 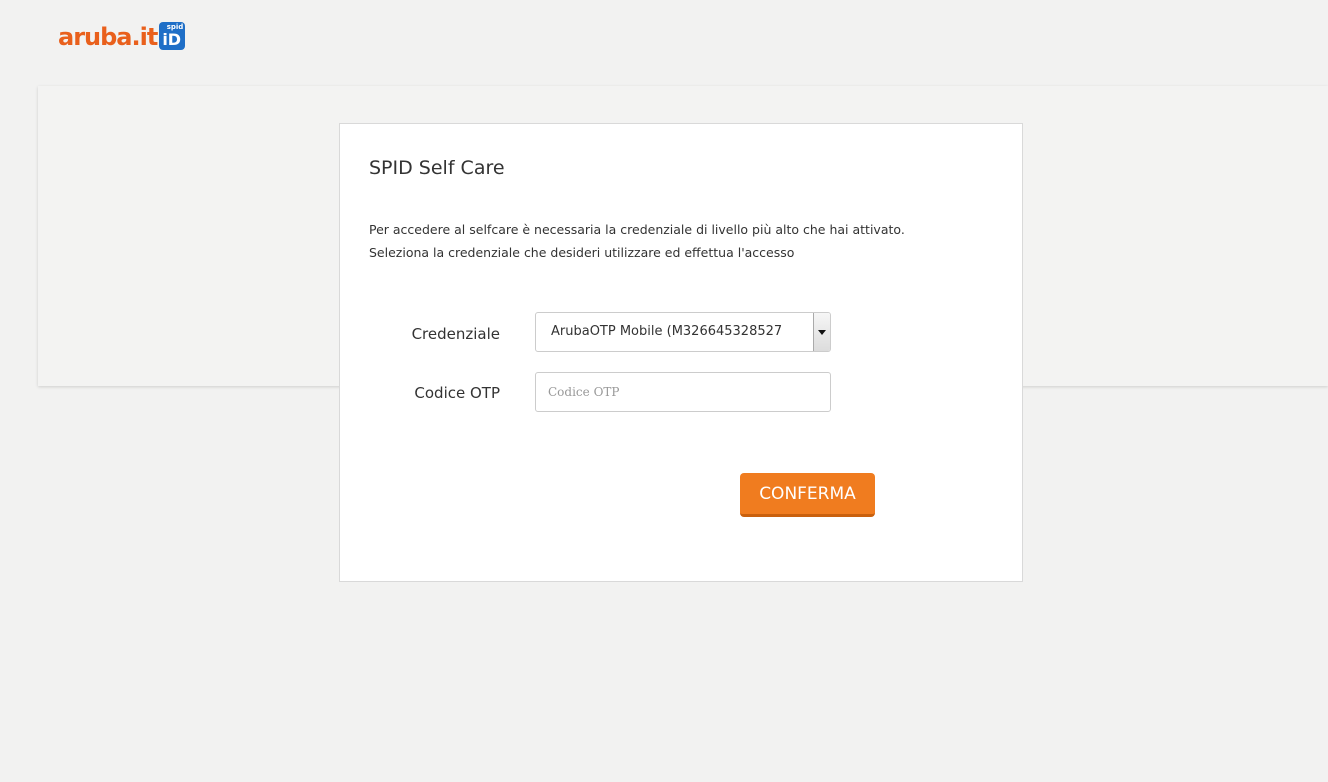 I want to click on credential-selected-value: ArubaOTP Mobile (M326645328527, so click(x=667, y=331).